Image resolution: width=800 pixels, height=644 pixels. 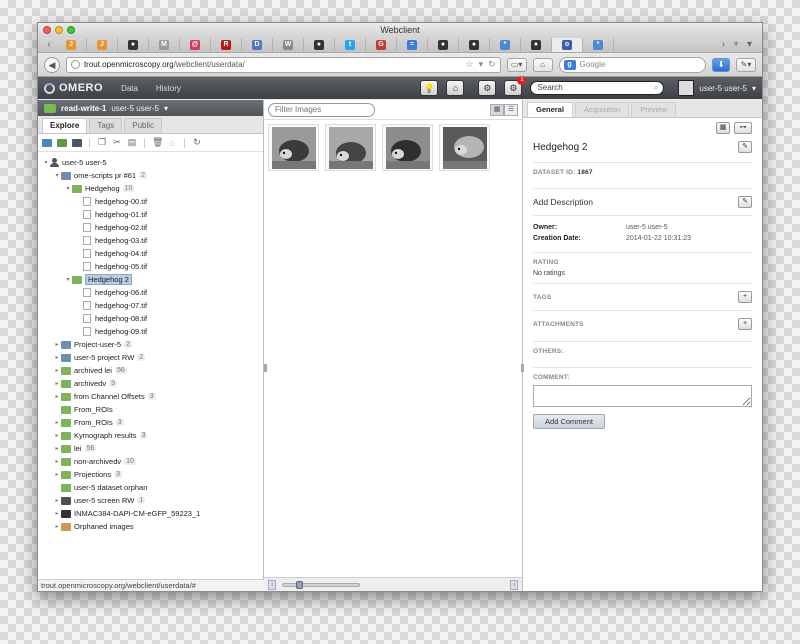 I want to click on thumbnail-zoom-slider, so click(x=321, y=584).